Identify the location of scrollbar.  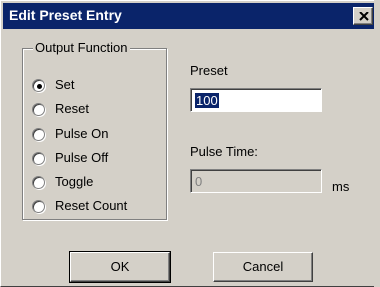
(377, 143).